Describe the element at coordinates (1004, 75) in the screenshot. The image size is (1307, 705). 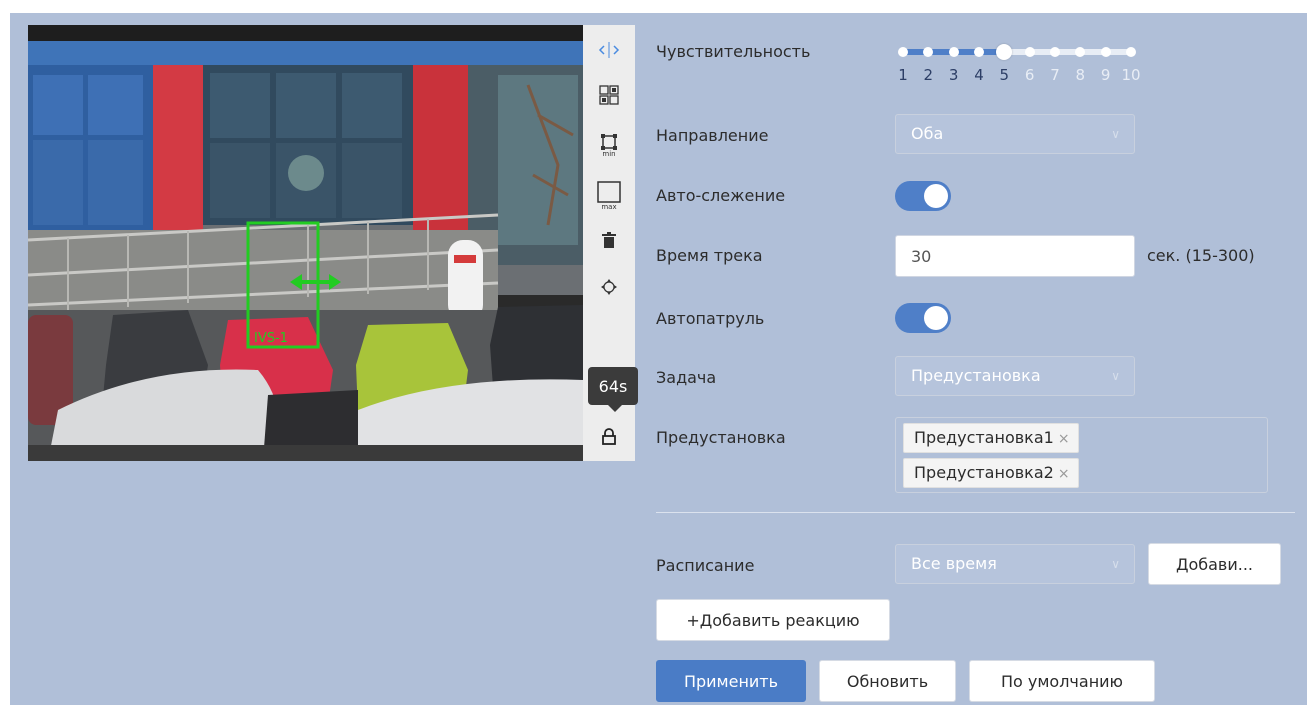
I see `slider-tick-label: 5` at that location.